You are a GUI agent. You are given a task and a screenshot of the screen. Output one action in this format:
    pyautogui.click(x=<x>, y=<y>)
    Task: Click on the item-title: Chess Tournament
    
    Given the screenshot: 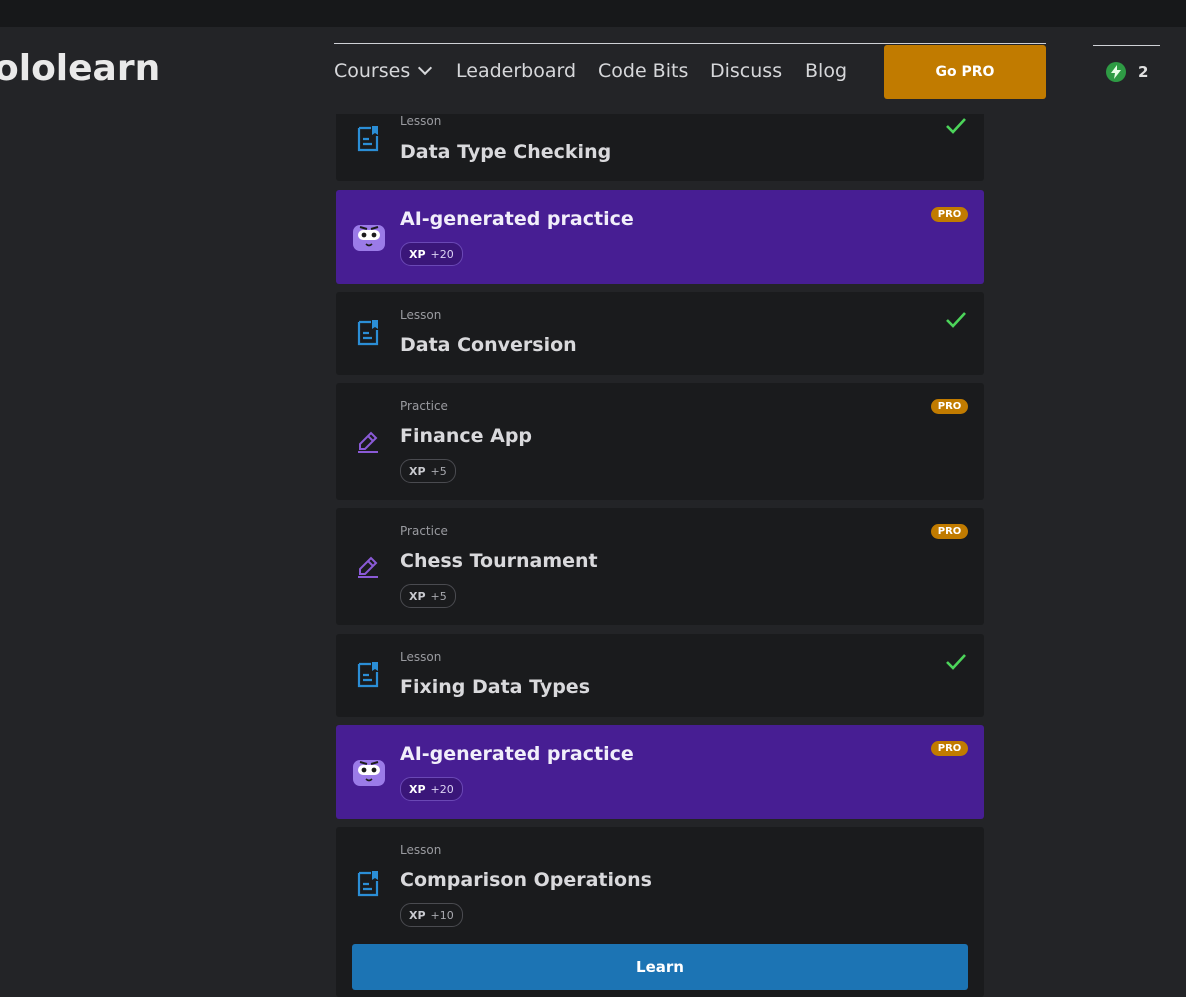 What is the action you would take?
    pyautogui.click(x=499, y=561)
    